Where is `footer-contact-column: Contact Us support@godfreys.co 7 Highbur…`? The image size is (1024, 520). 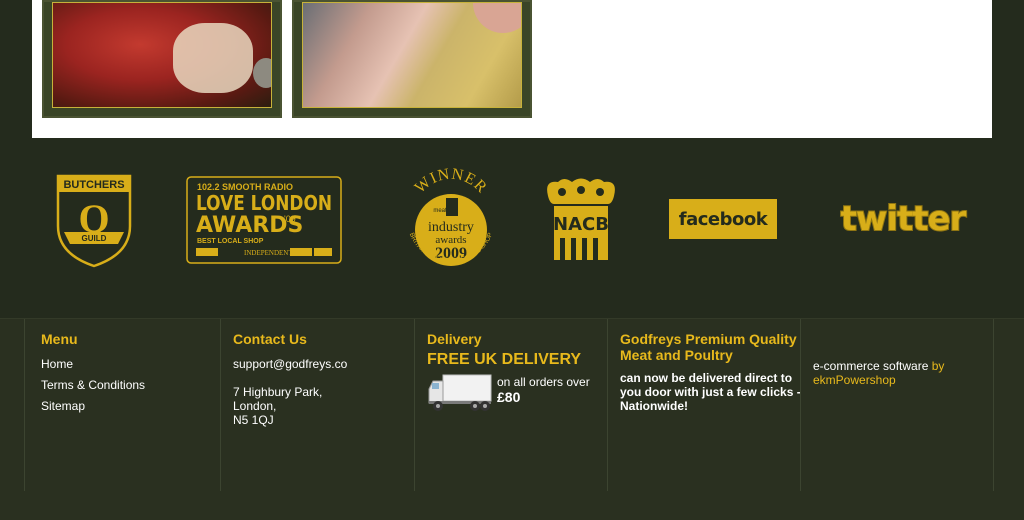
footer-contact-column: Contact Us support@godfreys.co 7 Highbur… is located at coordinates (317, 405).